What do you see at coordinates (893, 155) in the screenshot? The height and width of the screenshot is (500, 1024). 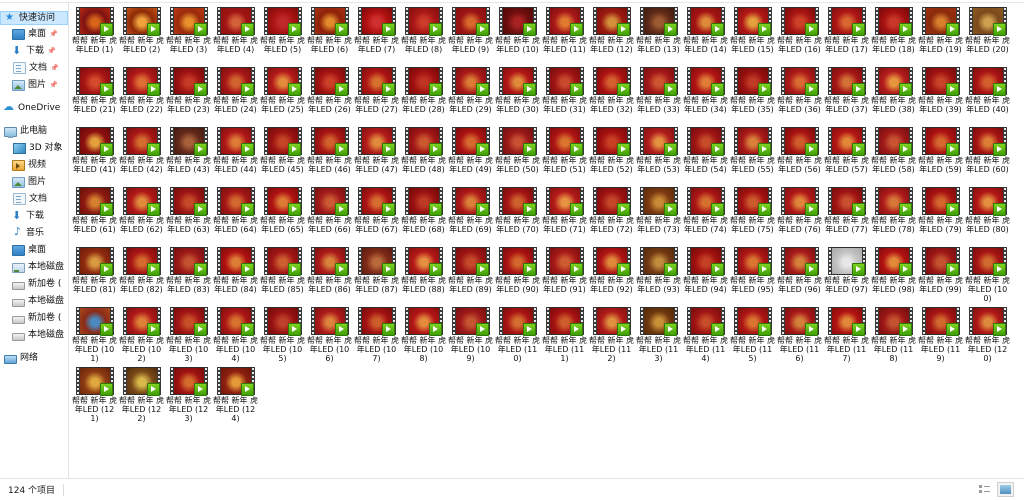 I see `file-item: 帮帮 新年 虎年LED (58)` at bounding box center [893, 155].